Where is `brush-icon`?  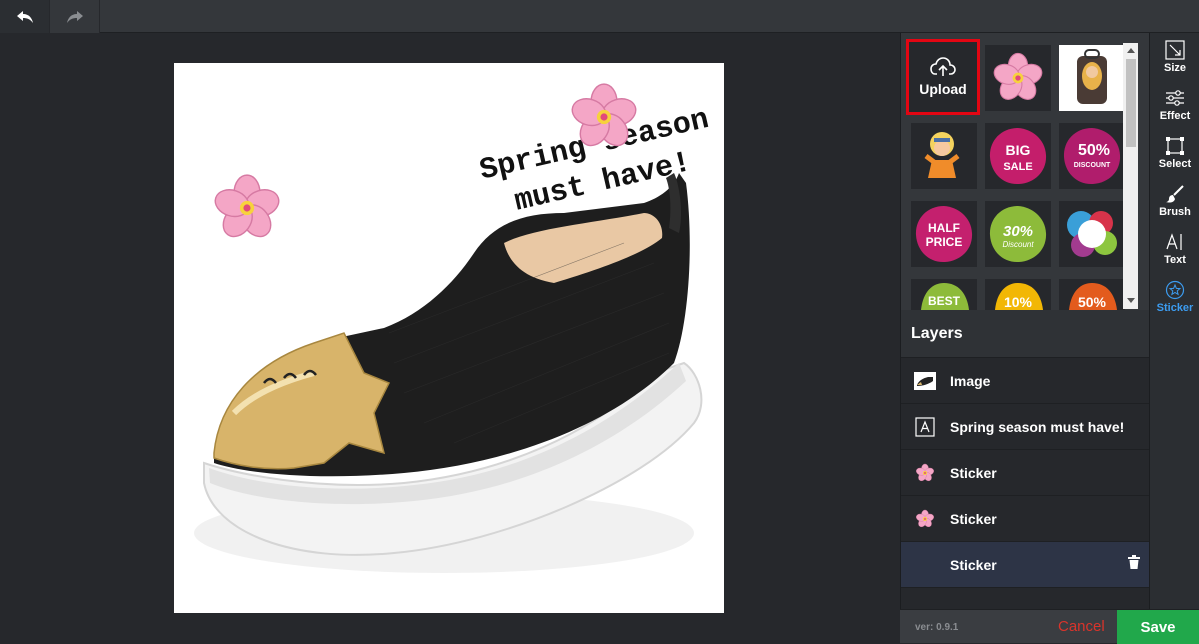 brush-icon is located at coordinates (1175, 194).